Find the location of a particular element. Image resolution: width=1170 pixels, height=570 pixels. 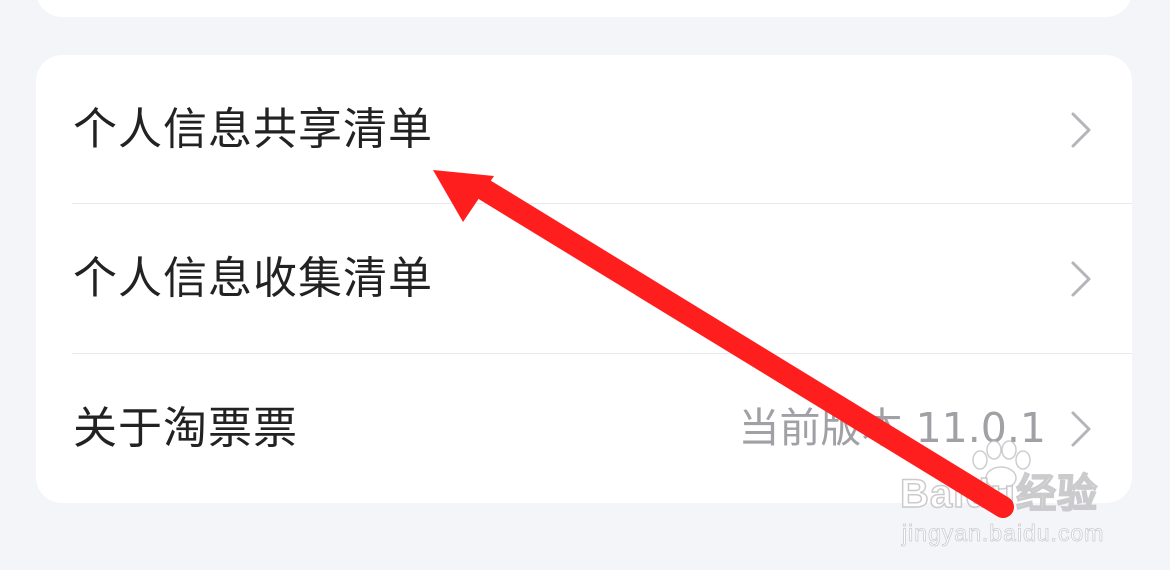

previous-settings-card is located at coordinates (584, 8).